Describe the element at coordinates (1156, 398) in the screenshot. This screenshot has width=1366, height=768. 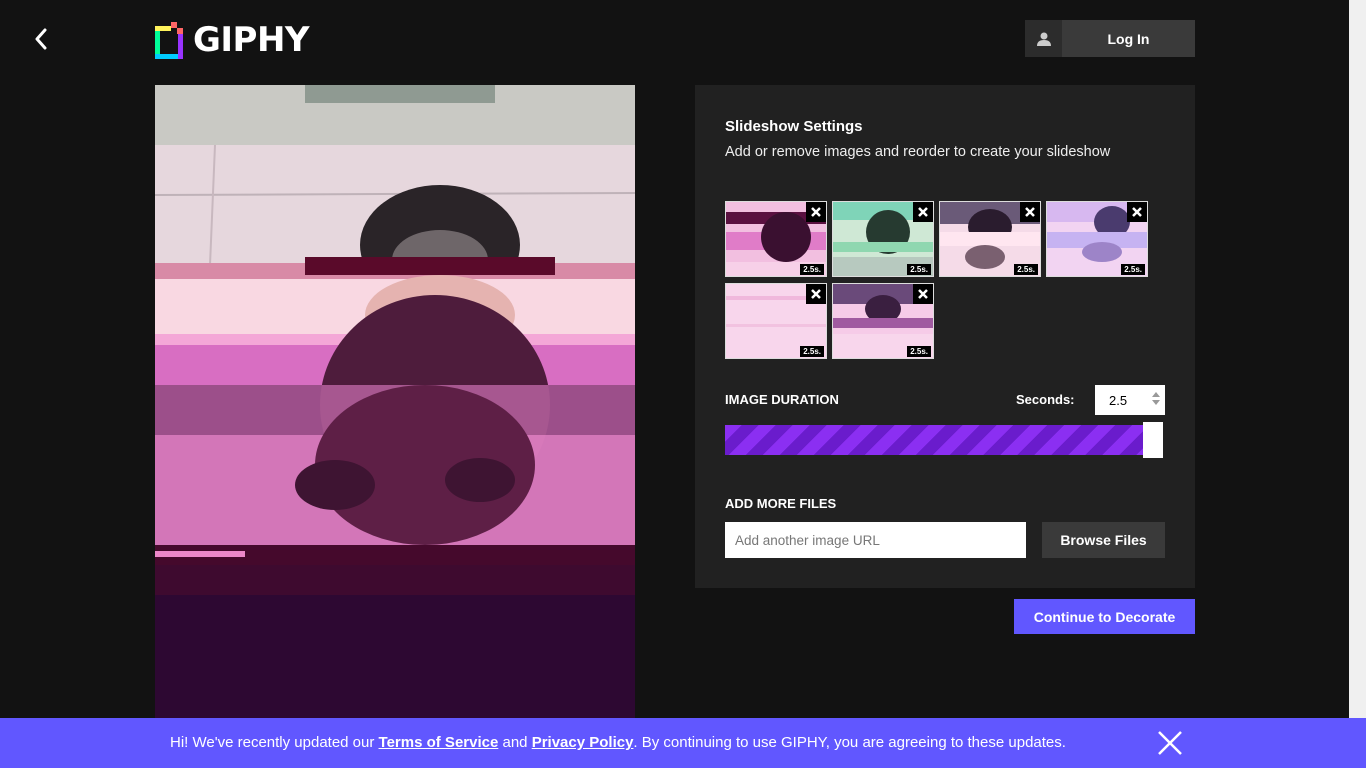
I see `spinner-icon` at that location.